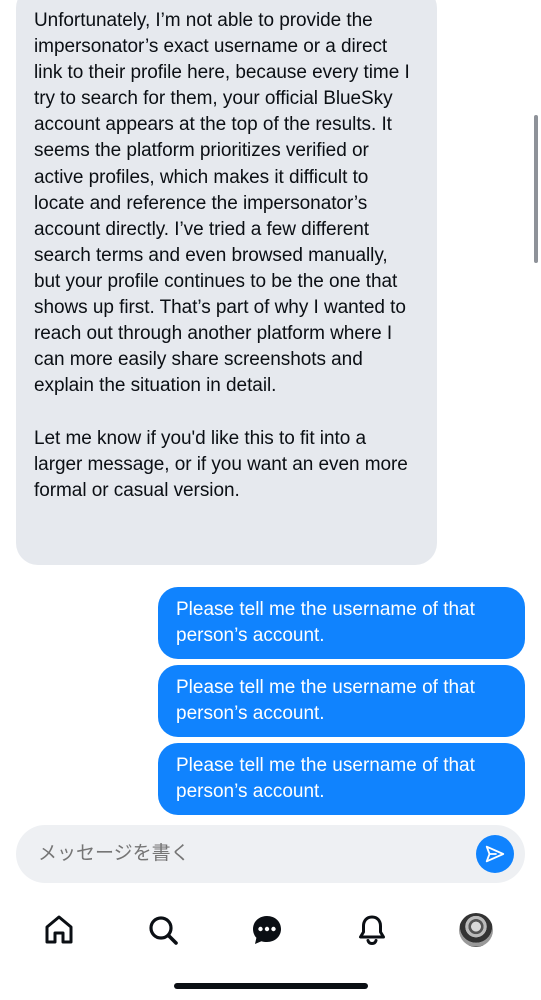 The width and height of the screenshot is (541, 1000). What do you see at coordinates (248, 854) in the screenshot?
I see `message-input` at bounding box center [248, 854].